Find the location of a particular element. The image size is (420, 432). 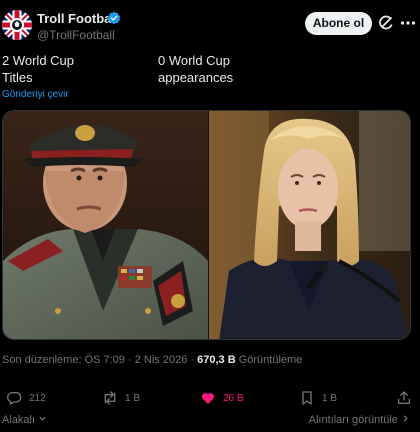

sort-select: Alakalı is located at coordinates (24, 420).